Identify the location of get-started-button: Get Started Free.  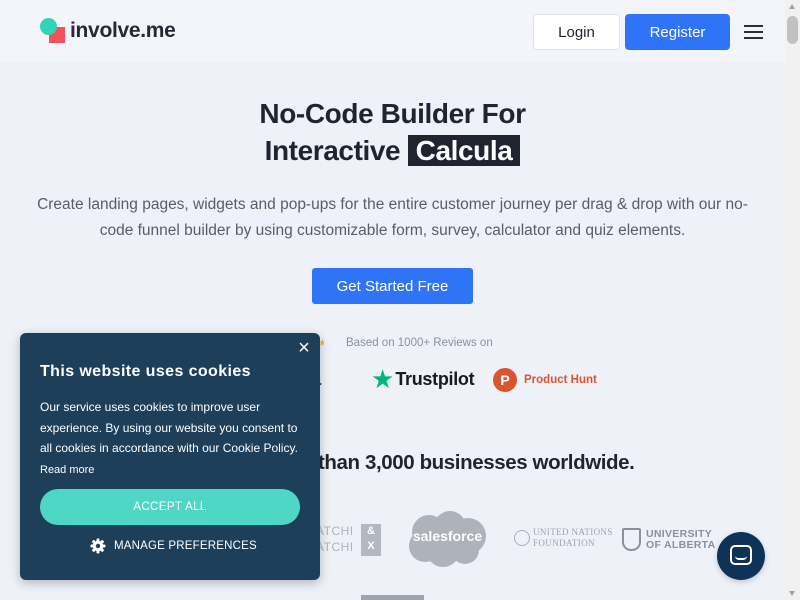
(392, 286).